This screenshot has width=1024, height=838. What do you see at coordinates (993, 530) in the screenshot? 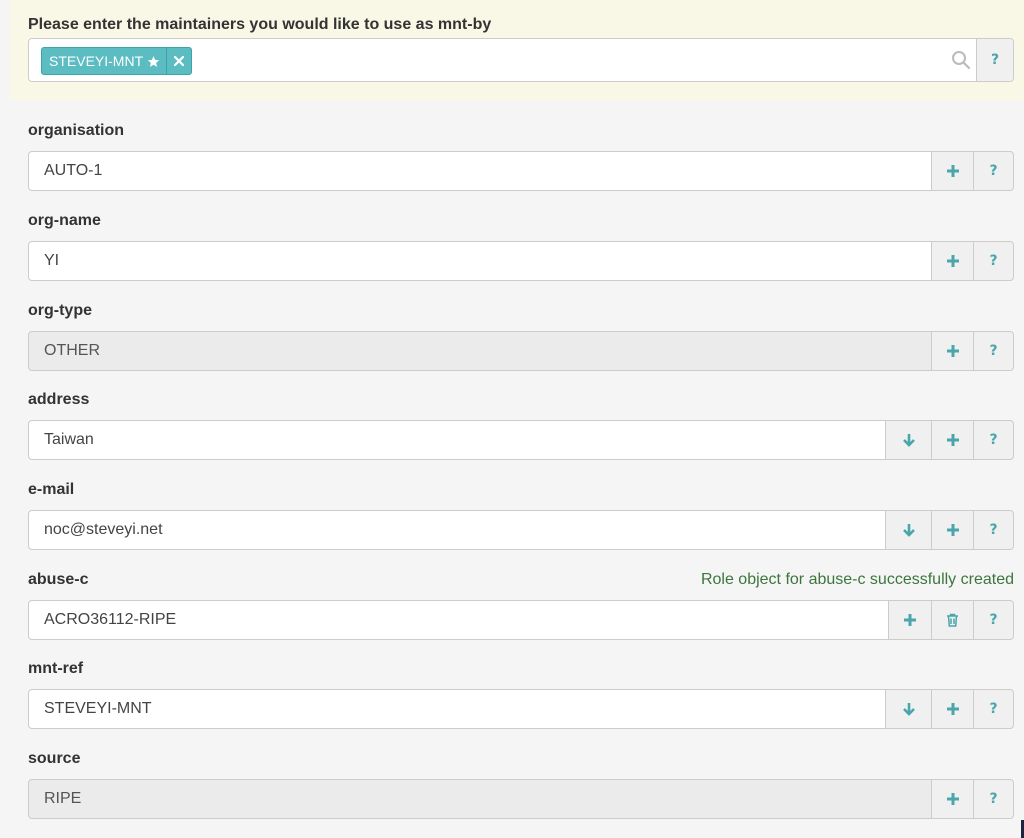
I see `email-help-button: ?` at bounding box center [993, 530].